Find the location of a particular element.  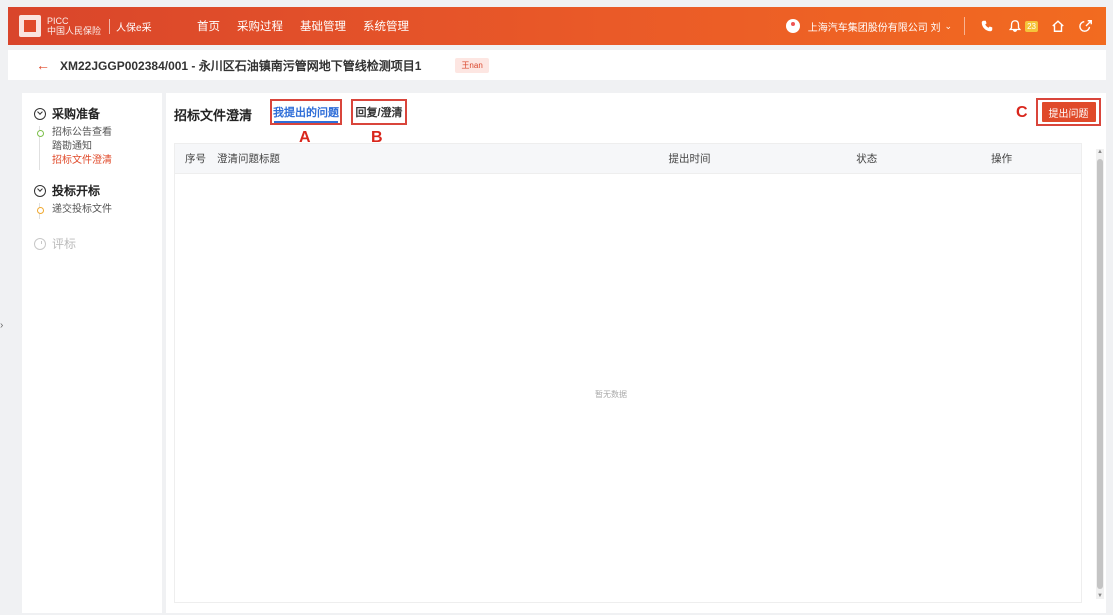

column-header-time: 提出时间 is located at coordinates (689, 159).